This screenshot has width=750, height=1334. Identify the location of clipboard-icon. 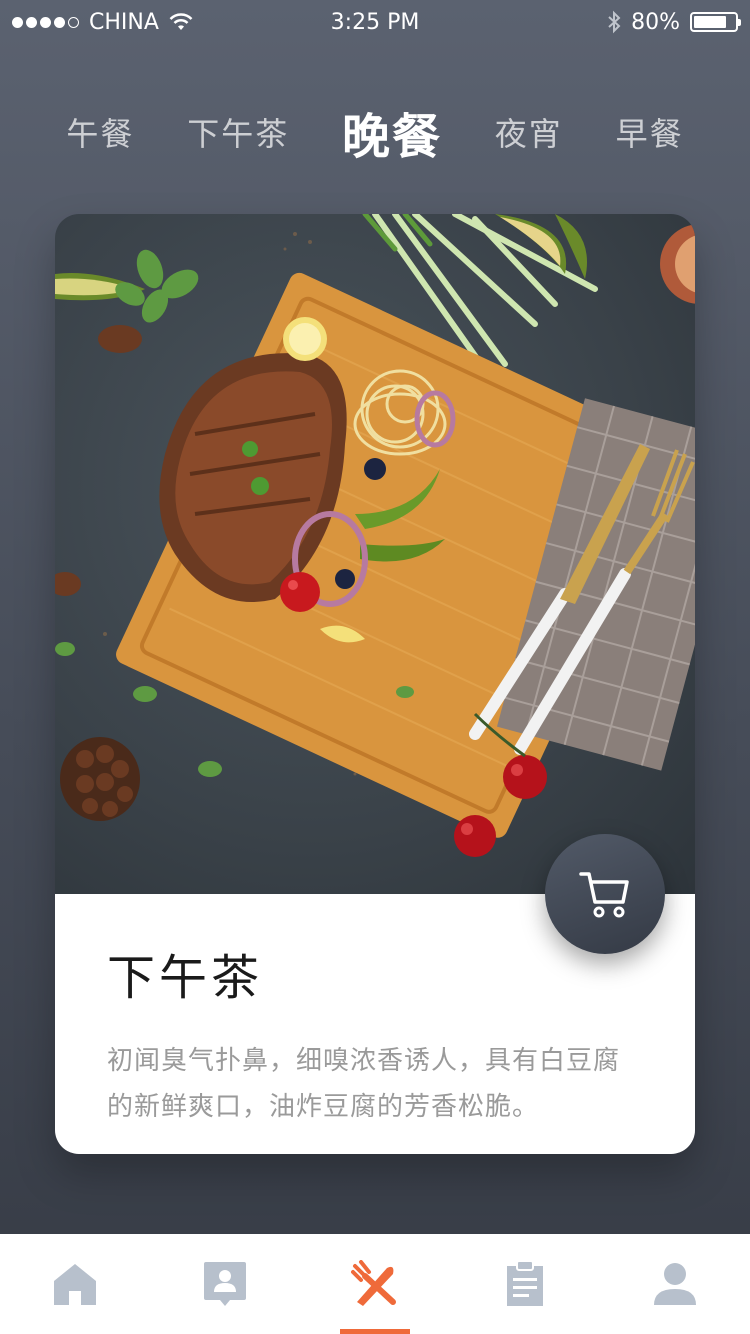
(525, 1283).